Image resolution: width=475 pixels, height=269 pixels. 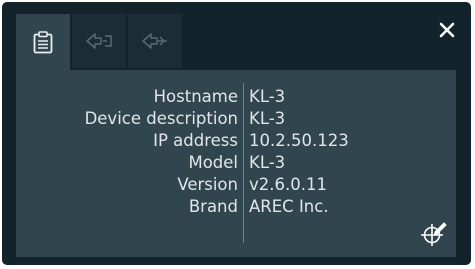 I want to click on info-row-hostname: Hostname KL-3, so click(x=236, y=97).